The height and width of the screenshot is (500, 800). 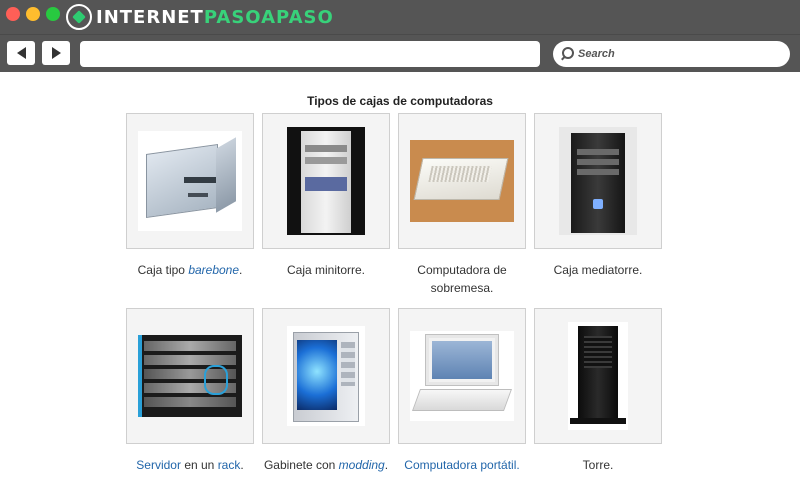 I want to click on address-bar, so click(x=310, y=54).